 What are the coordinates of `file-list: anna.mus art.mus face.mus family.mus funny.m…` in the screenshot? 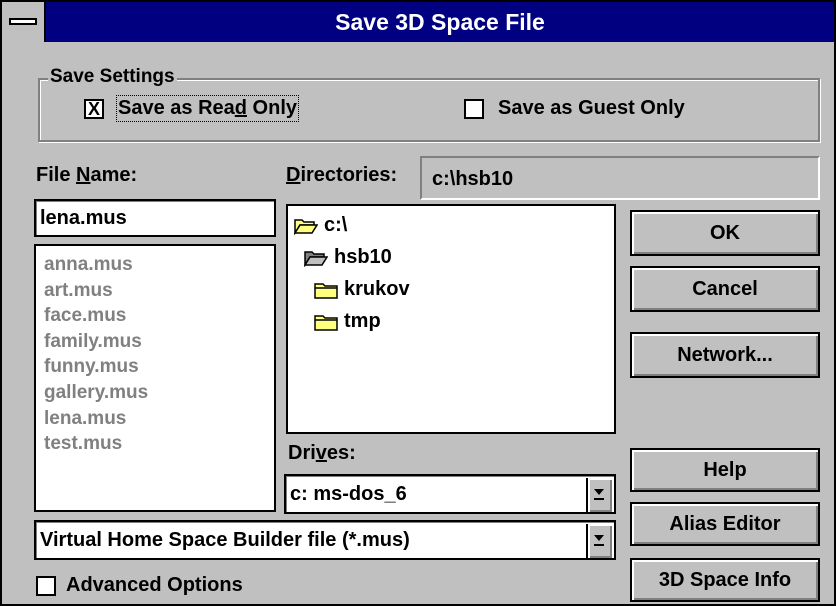 It's located at (155, 378).